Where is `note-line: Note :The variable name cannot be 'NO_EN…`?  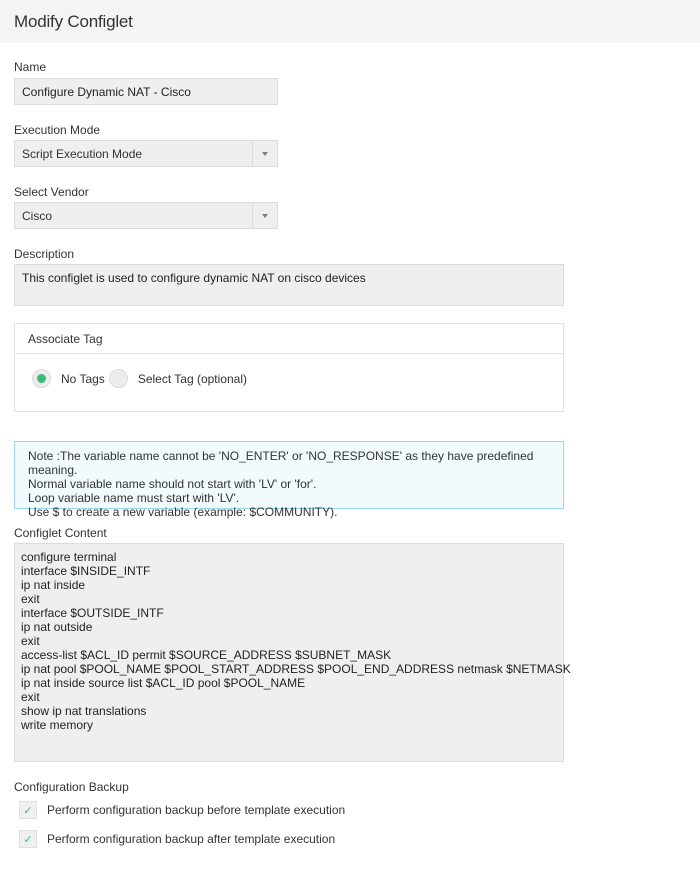
note-line: Note :The variable name cannot be 'NO_EN… is located at coordinates (281, 463).